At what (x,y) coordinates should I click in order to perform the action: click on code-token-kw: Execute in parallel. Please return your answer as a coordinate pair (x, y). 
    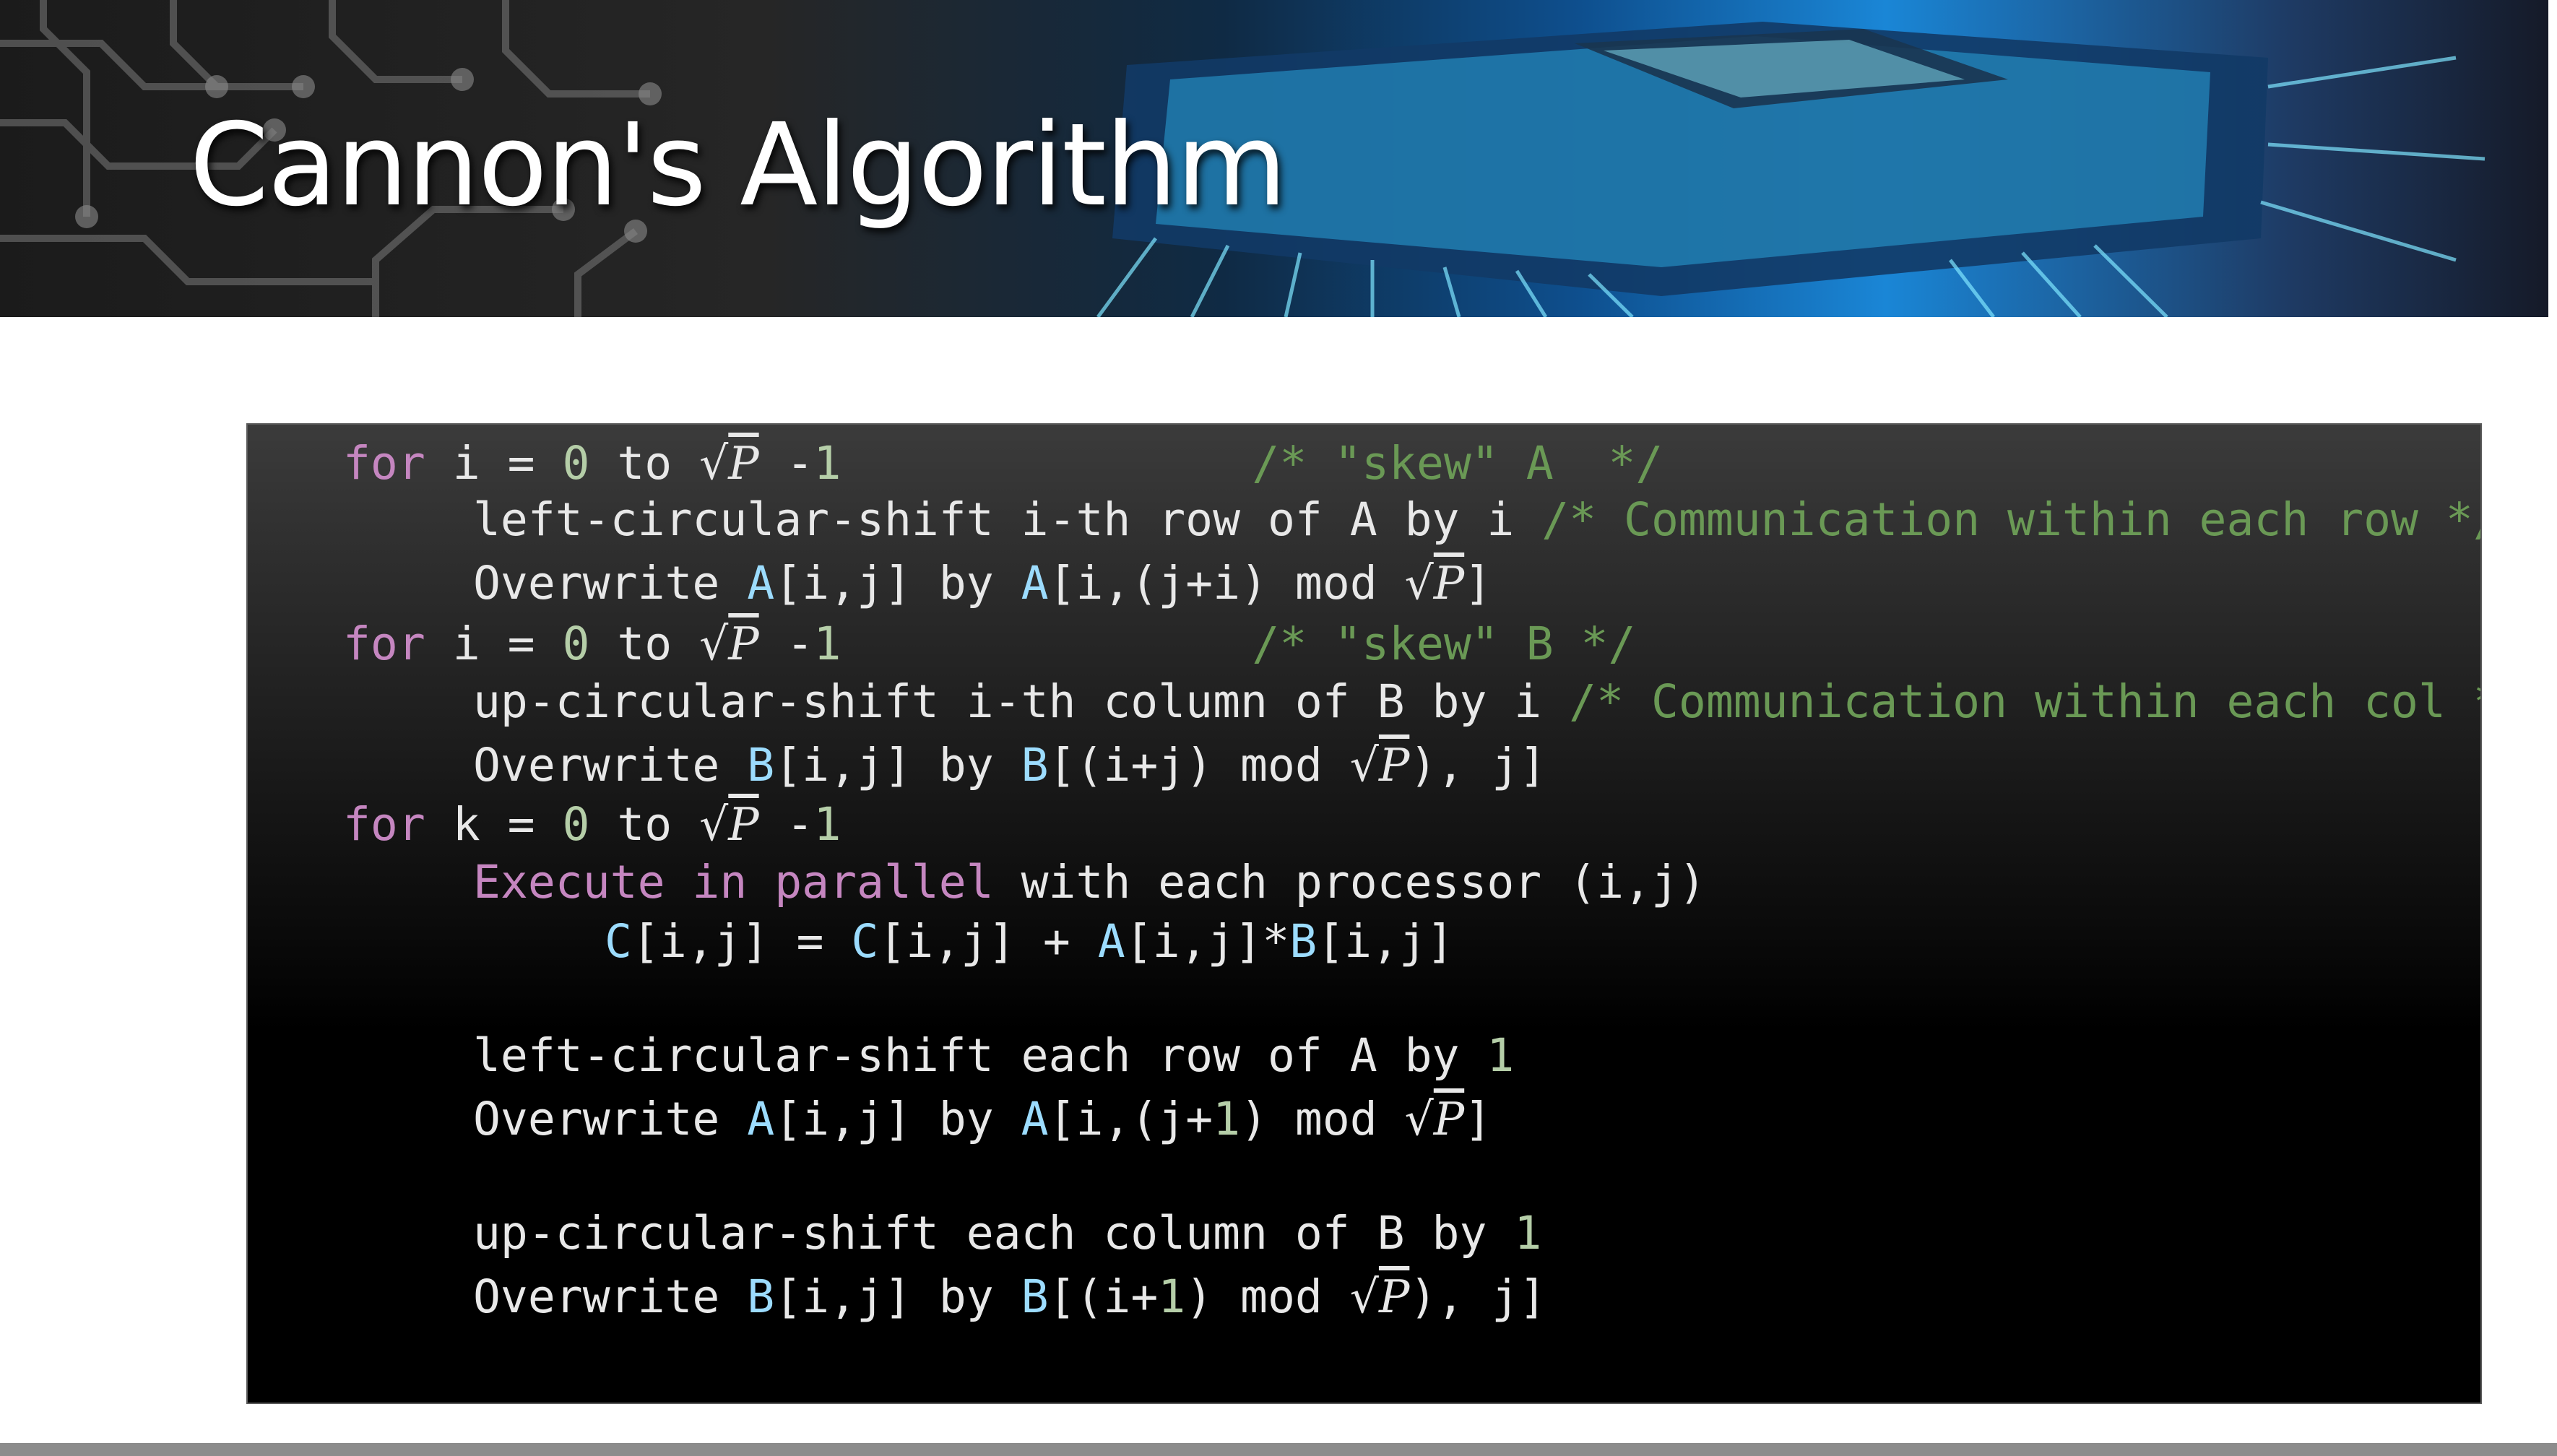
    Looking at the image, I should click on (733, 882).